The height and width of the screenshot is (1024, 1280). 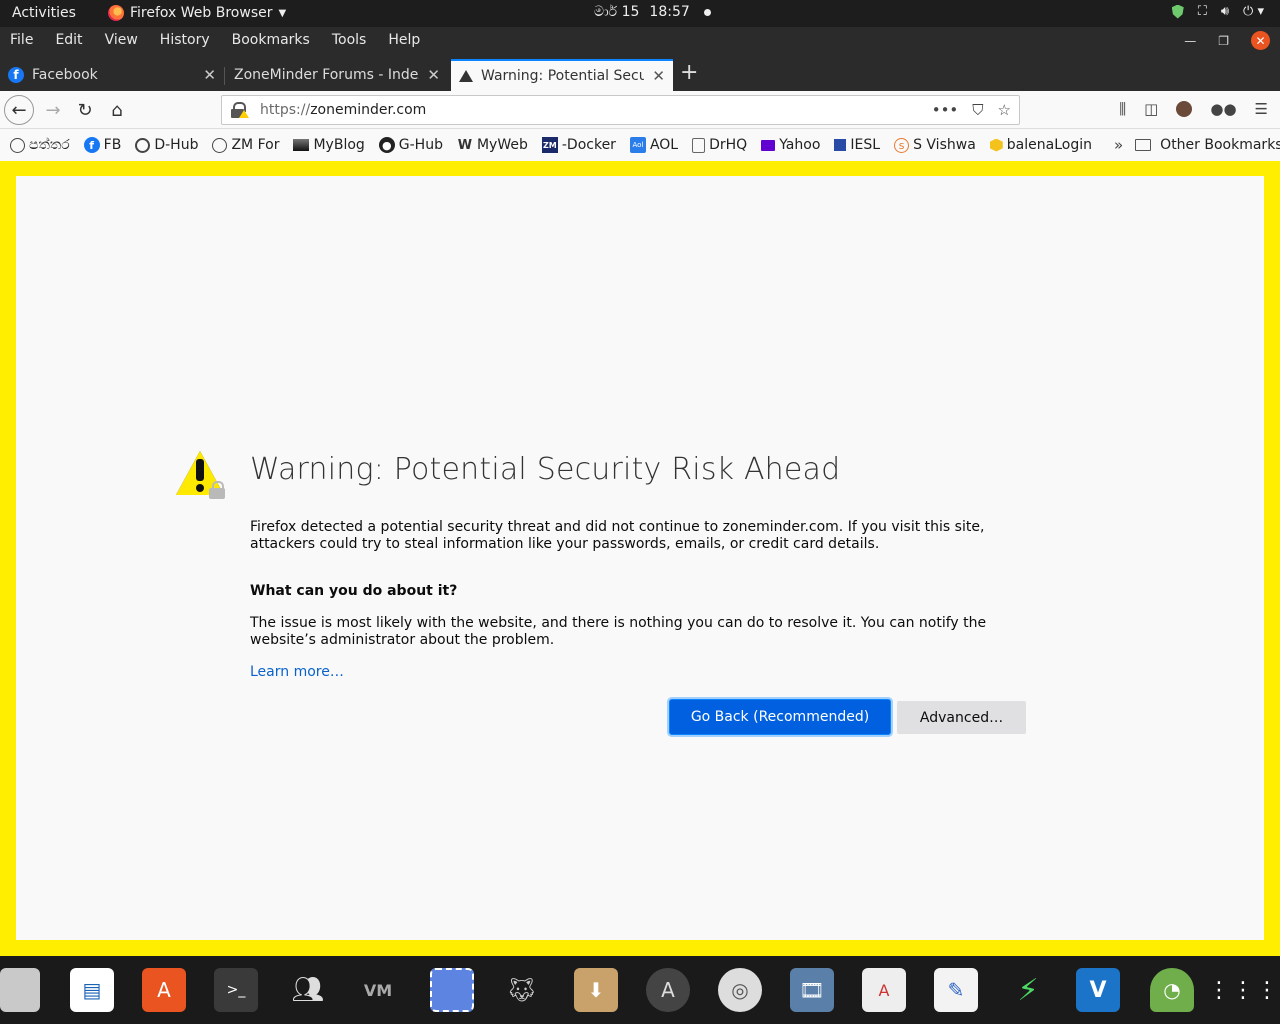 I want to click on menu-view: View, so click(x=121, y=40).